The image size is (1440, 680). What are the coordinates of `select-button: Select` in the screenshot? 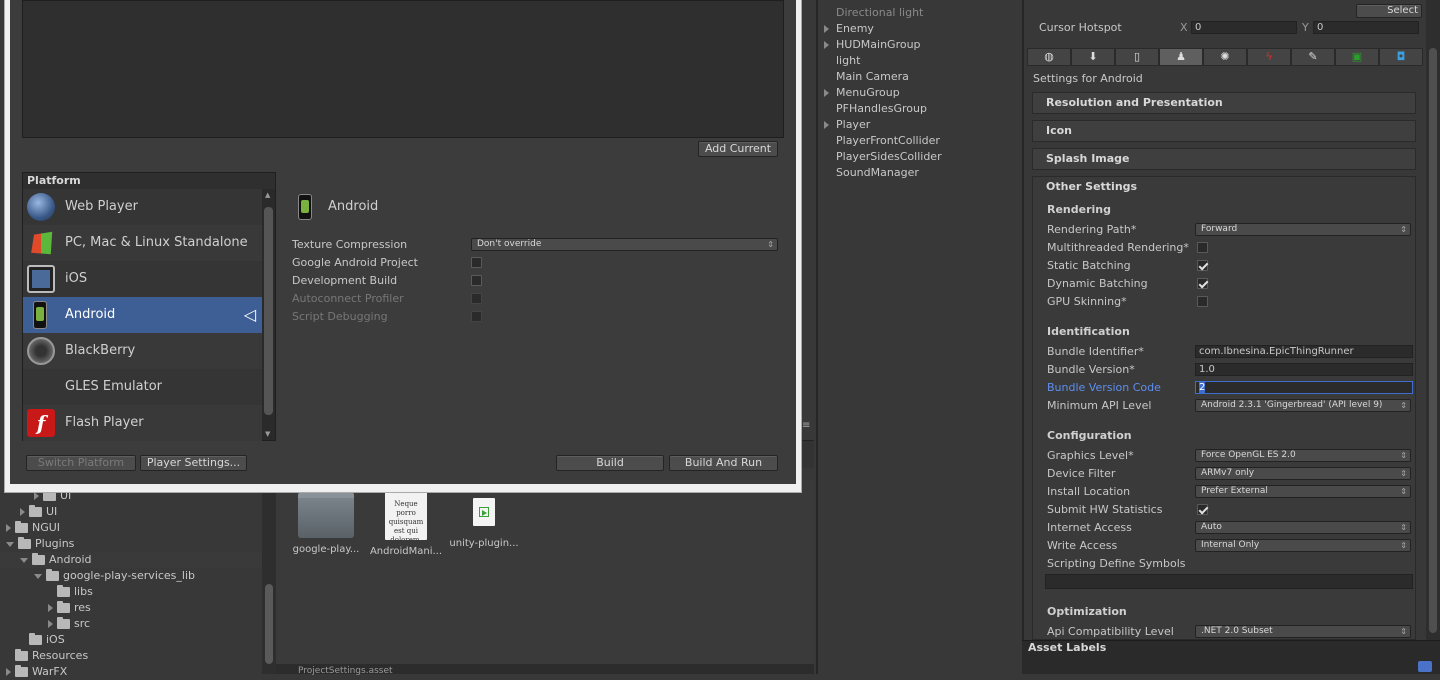 It's located at (1389, 11).